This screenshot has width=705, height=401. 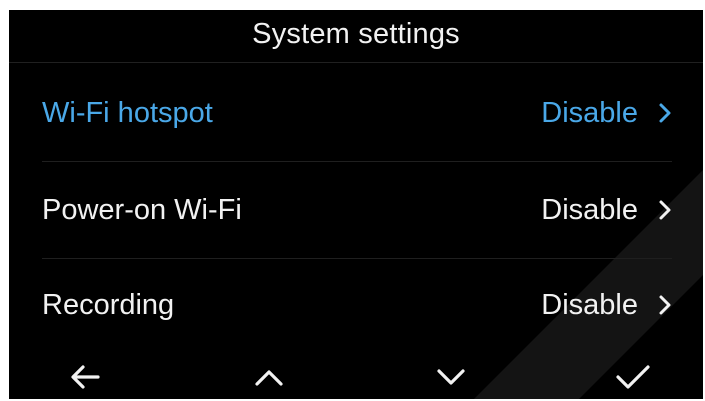 I want to click on chevron-up-icon, so click(x=269, y=378).